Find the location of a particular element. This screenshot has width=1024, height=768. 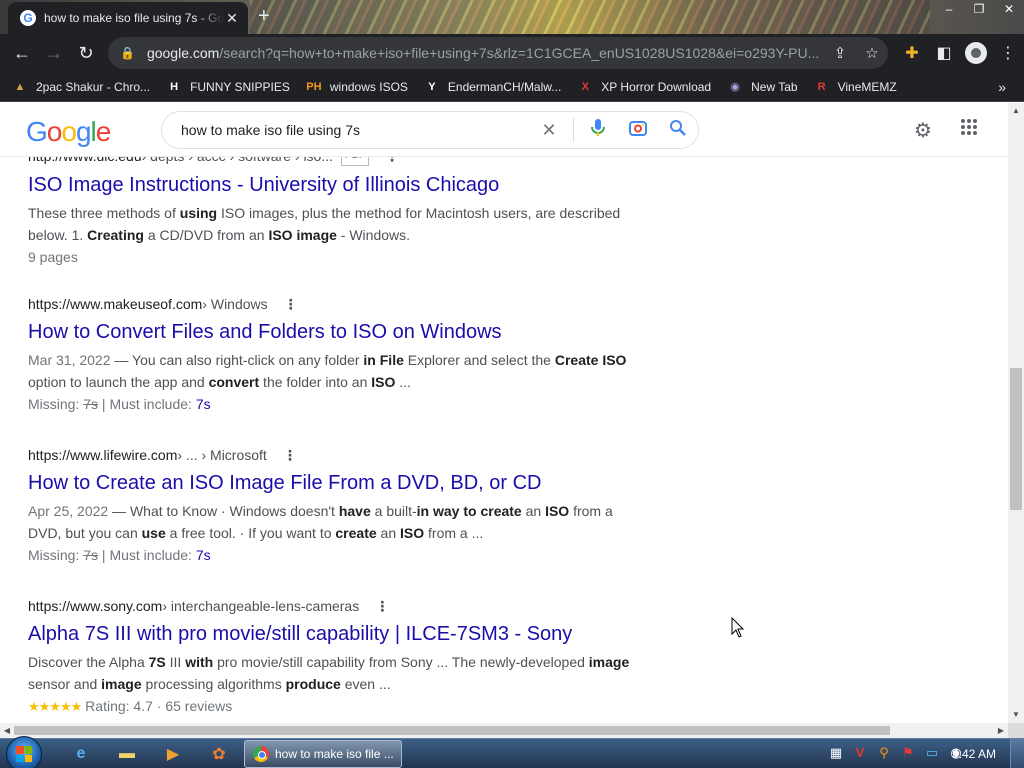

google-favicon-icon: G is located at coordinates (28, 18).